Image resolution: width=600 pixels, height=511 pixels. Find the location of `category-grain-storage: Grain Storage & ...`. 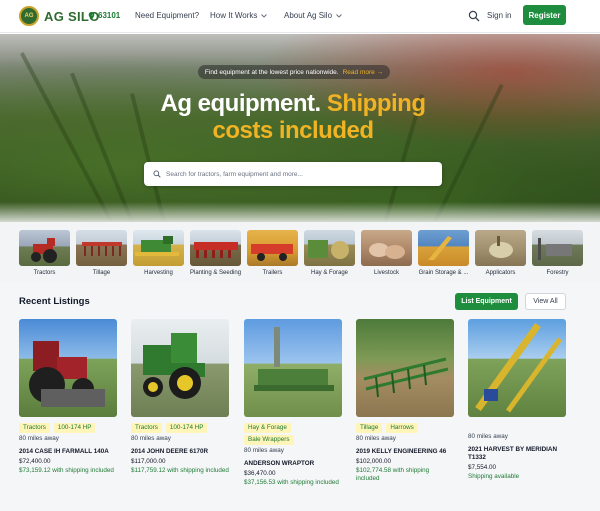

category-grain-storage: Grain Storage & ... is located at coordinates (443, 253).